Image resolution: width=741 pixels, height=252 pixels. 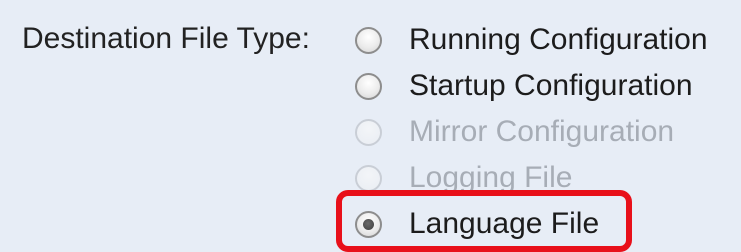 I want to click on radio-option-mirror-configuration: Mirror Configuration, so click(x=546, y=132).